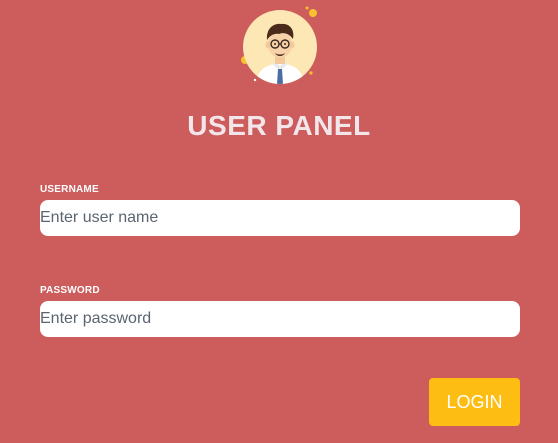 The image size is (558, 443). Describe the element at coordinates (69, 189) in the screenshot. I see `username-label: USERNAME` at that location.